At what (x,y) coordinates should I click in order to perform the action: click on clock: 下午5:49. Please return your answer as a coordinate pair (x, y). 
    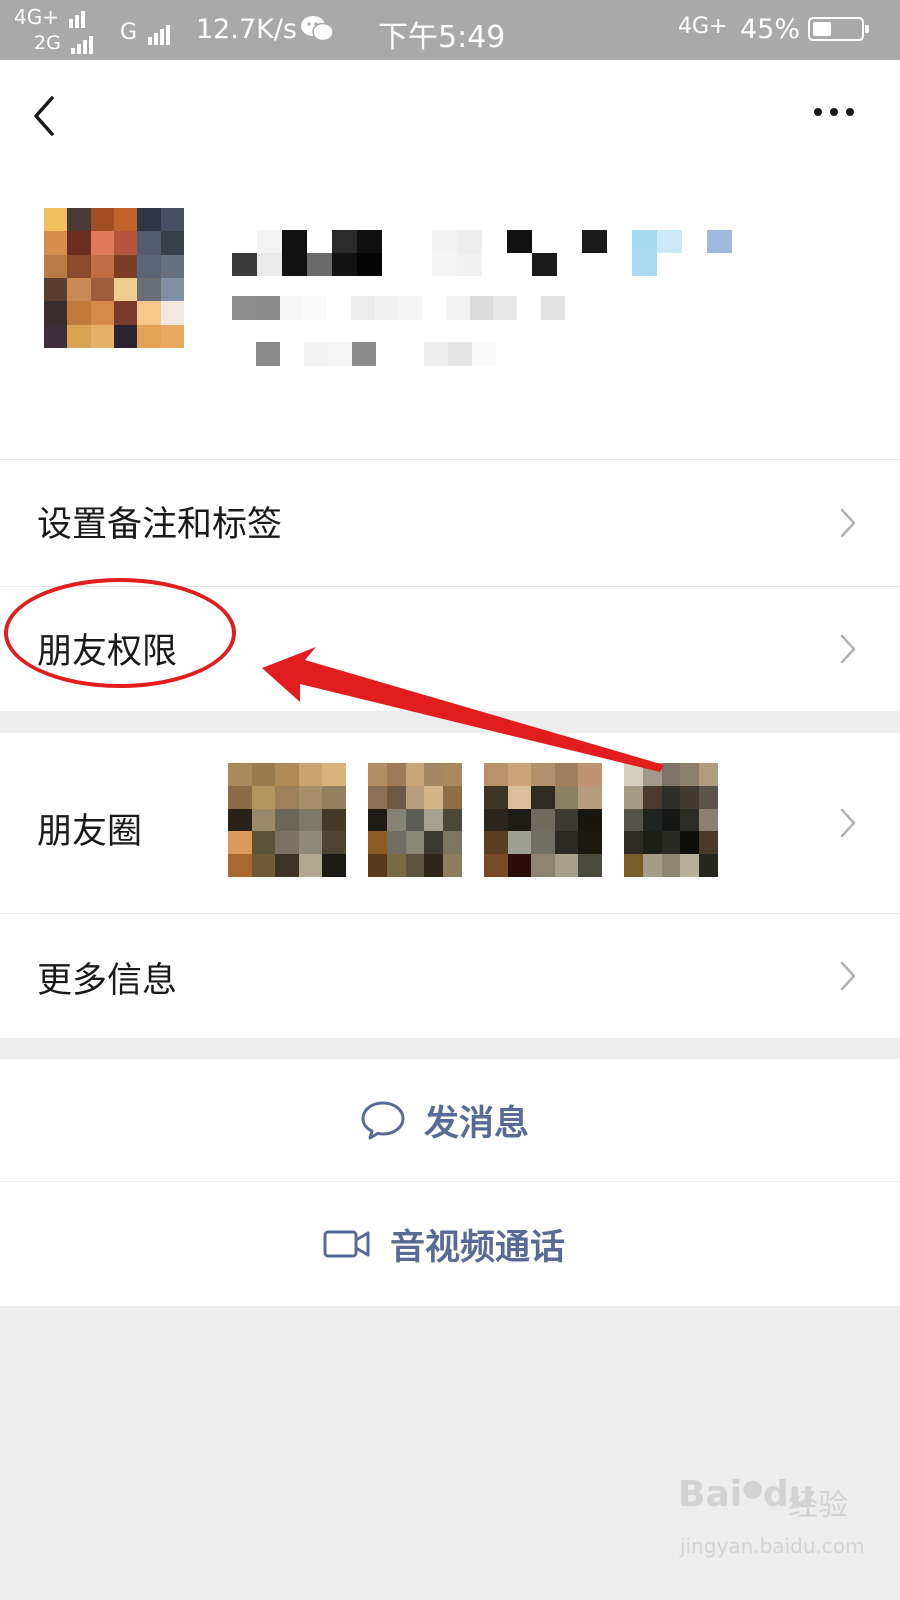
    Looking at the image, I should click on (442, 37).